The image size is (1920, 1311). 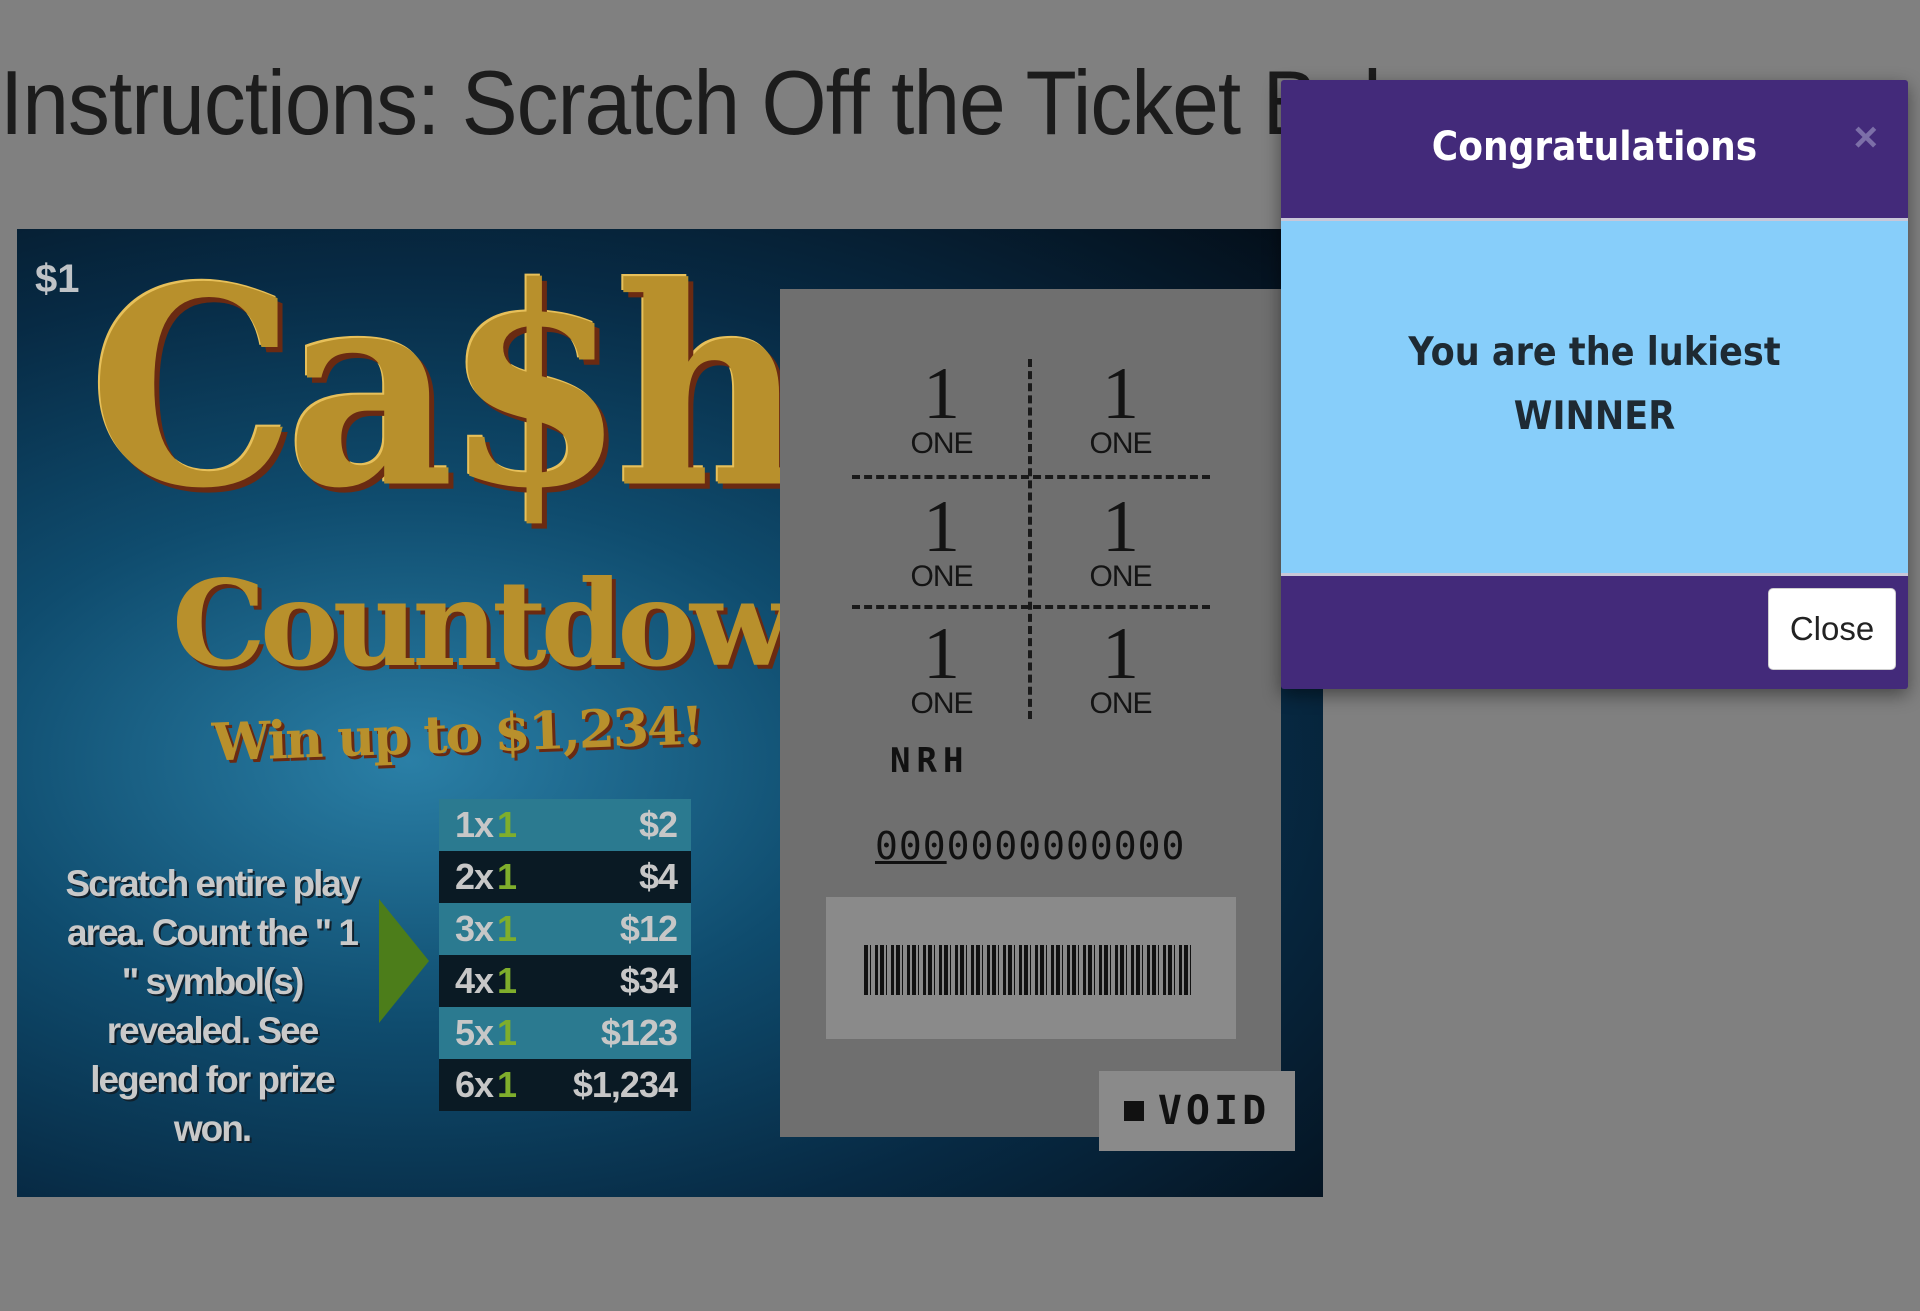 What do you see at coordinates (1594, 416) in the screenshot?
I see `modal-message-line2: WINNER` at bounding box center [1594, 416].